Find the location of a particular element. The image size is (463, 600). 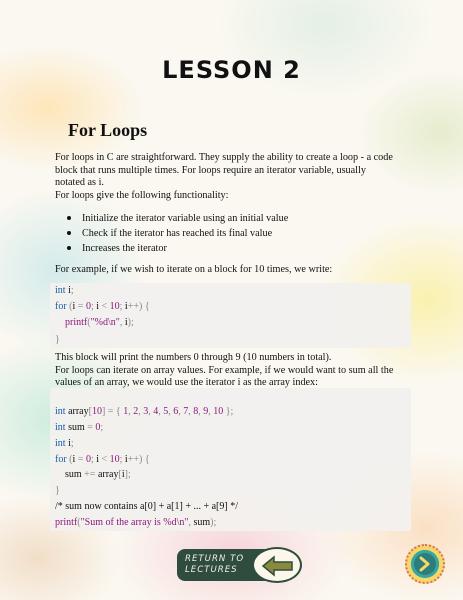

code-token: ]; is located at coordinates (127, 475).